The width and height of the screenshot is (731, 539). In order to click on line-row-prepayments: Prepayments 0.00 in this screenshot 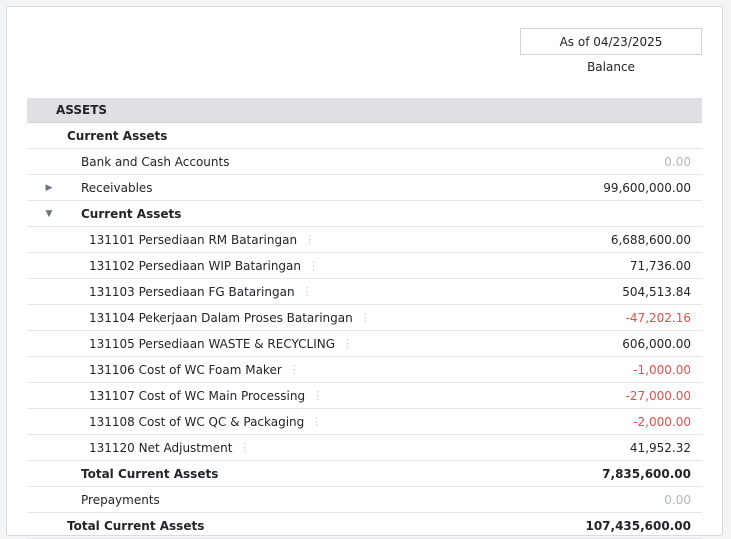, I will do `click(364, 500)`.